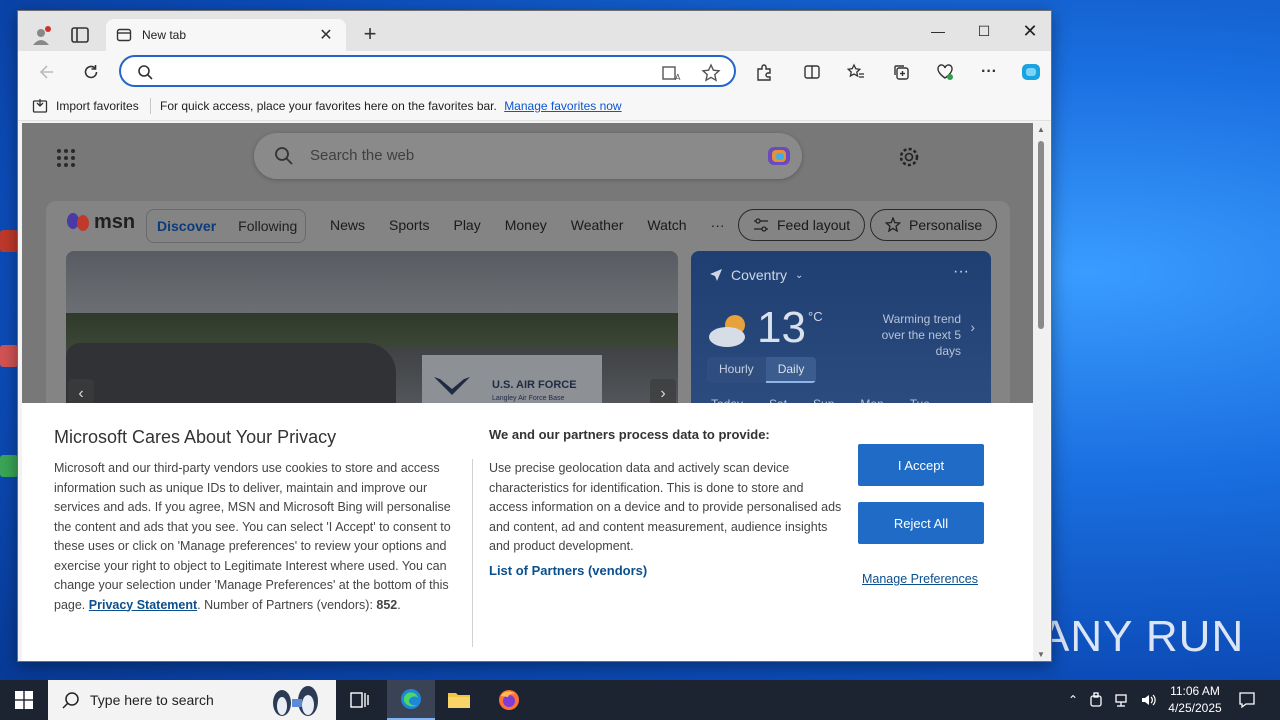 This screenshot has height=720, width=1280. I want to click on msn-logo: msn, so click(100, 222).